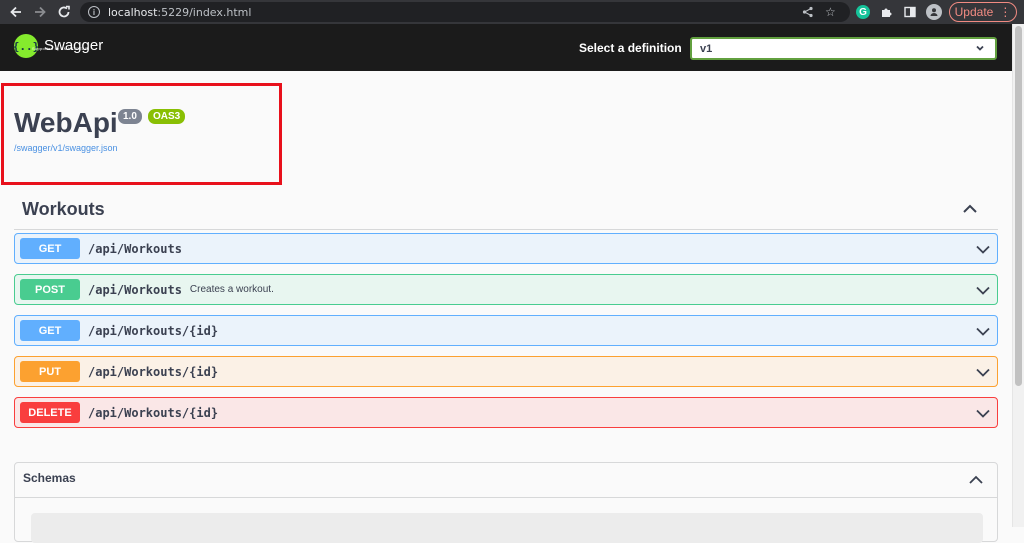 This screenshot has height=543, width=1024. I want to click on browser-toolbar: i localhost:5229/index.html ☆ G Update ⋮, so click(512, 12).